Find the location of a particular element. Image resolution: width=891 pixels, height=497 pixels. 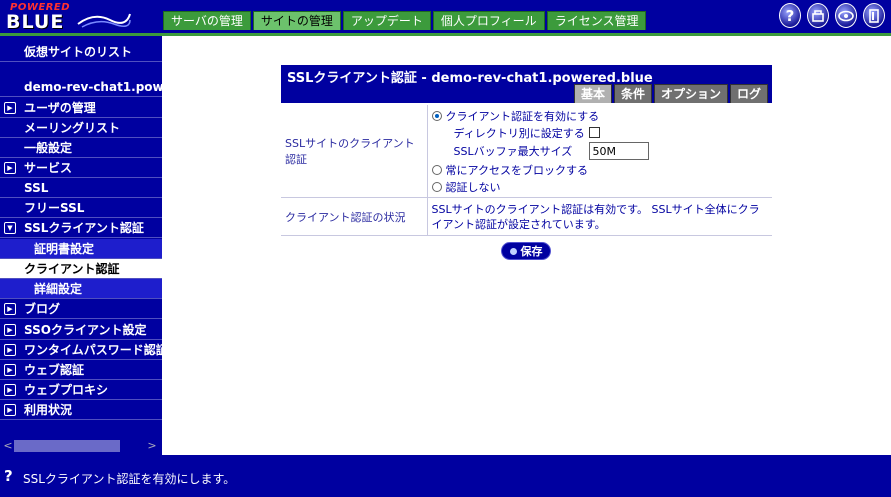

sidebar-item-general-settings: 一般設定 is located at coordinates (81, 148).